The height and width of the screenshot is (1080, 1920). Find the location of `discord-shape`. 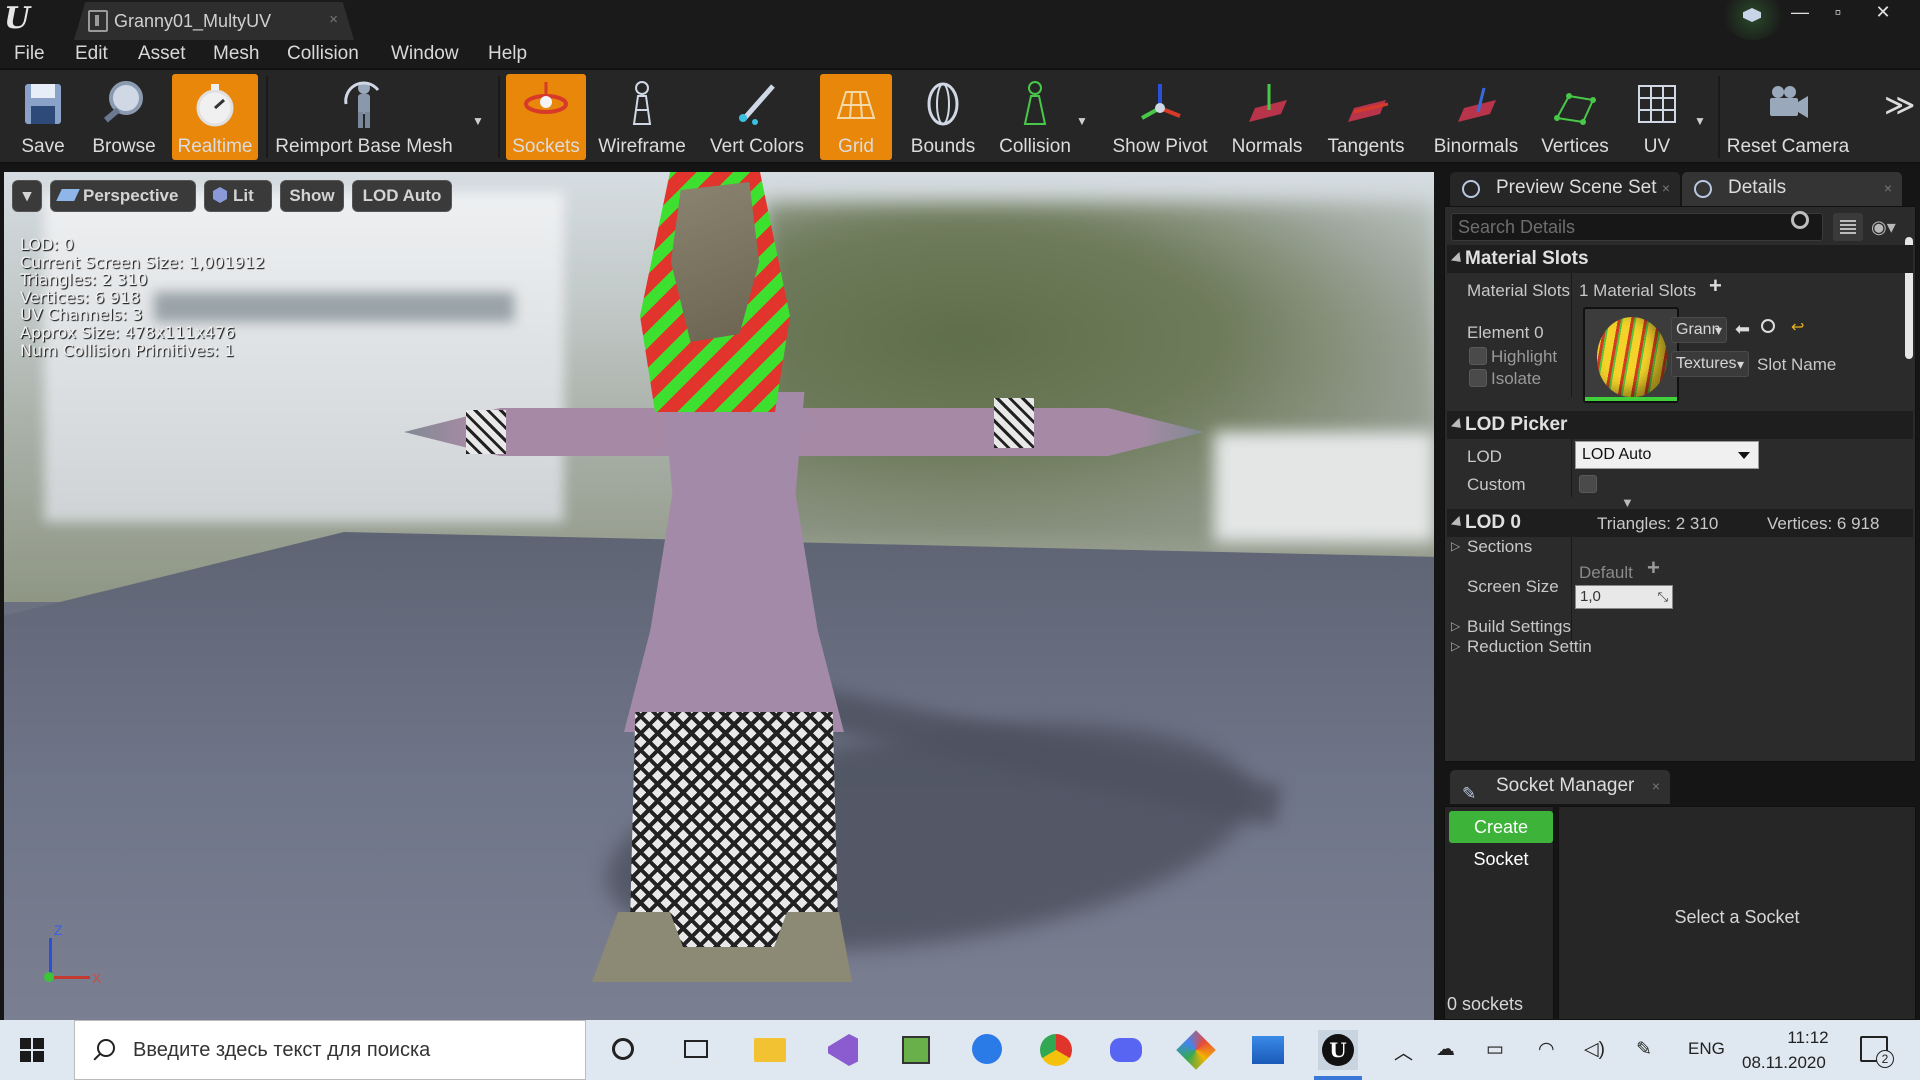

discord-shape is located at coordinates (1126, 1050).